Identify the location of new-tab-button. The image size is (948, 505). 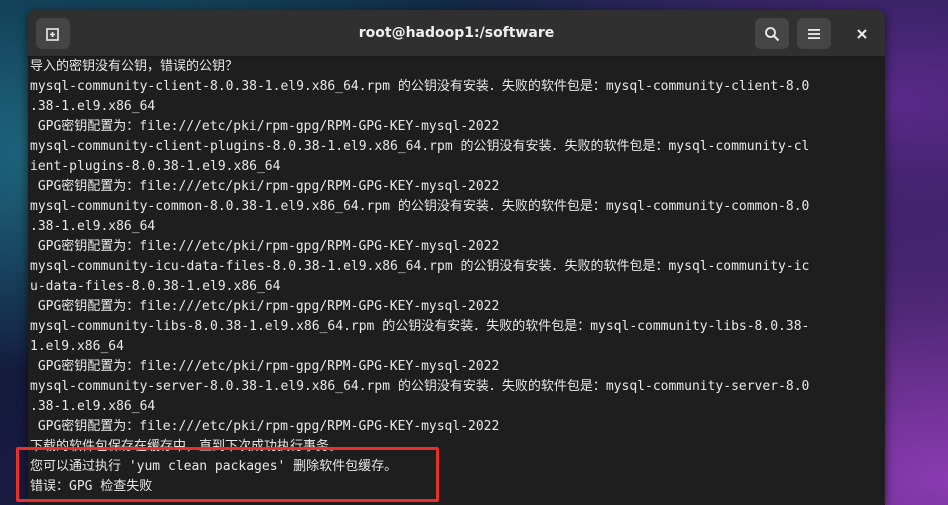
(53, 33).